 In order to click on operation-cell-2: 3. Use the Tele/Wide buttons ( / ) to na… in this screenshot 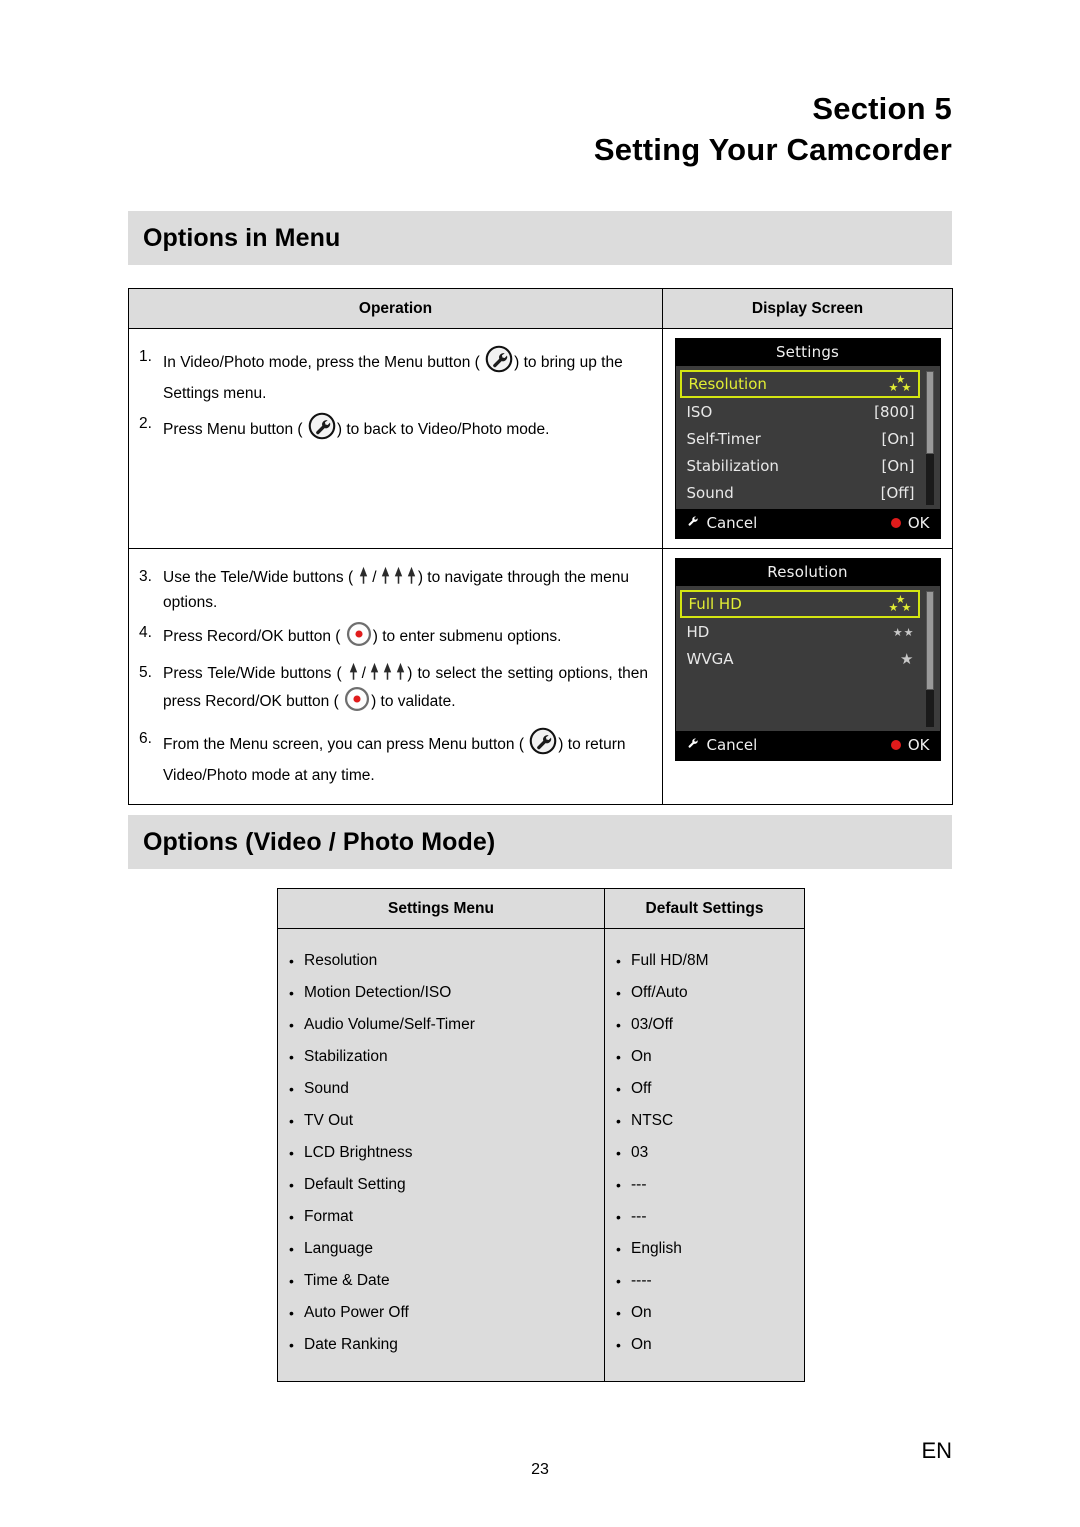, I will do `click(395, 676)`.